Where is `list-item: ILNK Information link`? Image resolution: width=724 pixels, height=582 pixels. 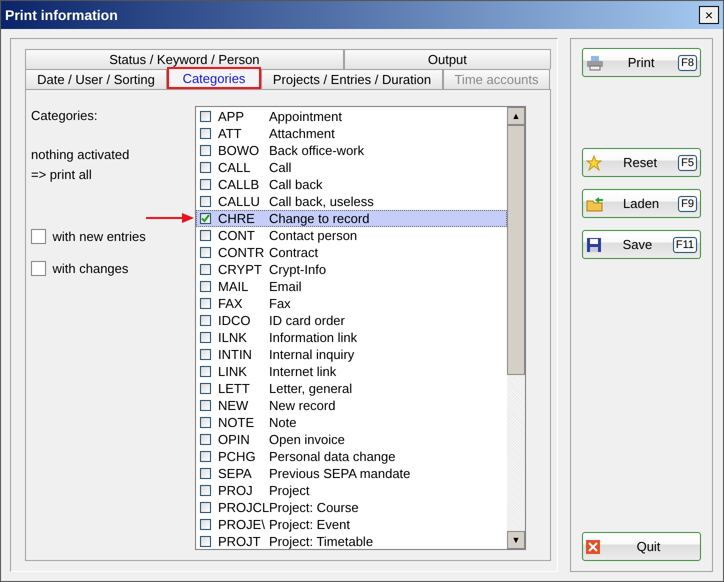
list-item: ILNK Information link is located at coordinates (351, 337).